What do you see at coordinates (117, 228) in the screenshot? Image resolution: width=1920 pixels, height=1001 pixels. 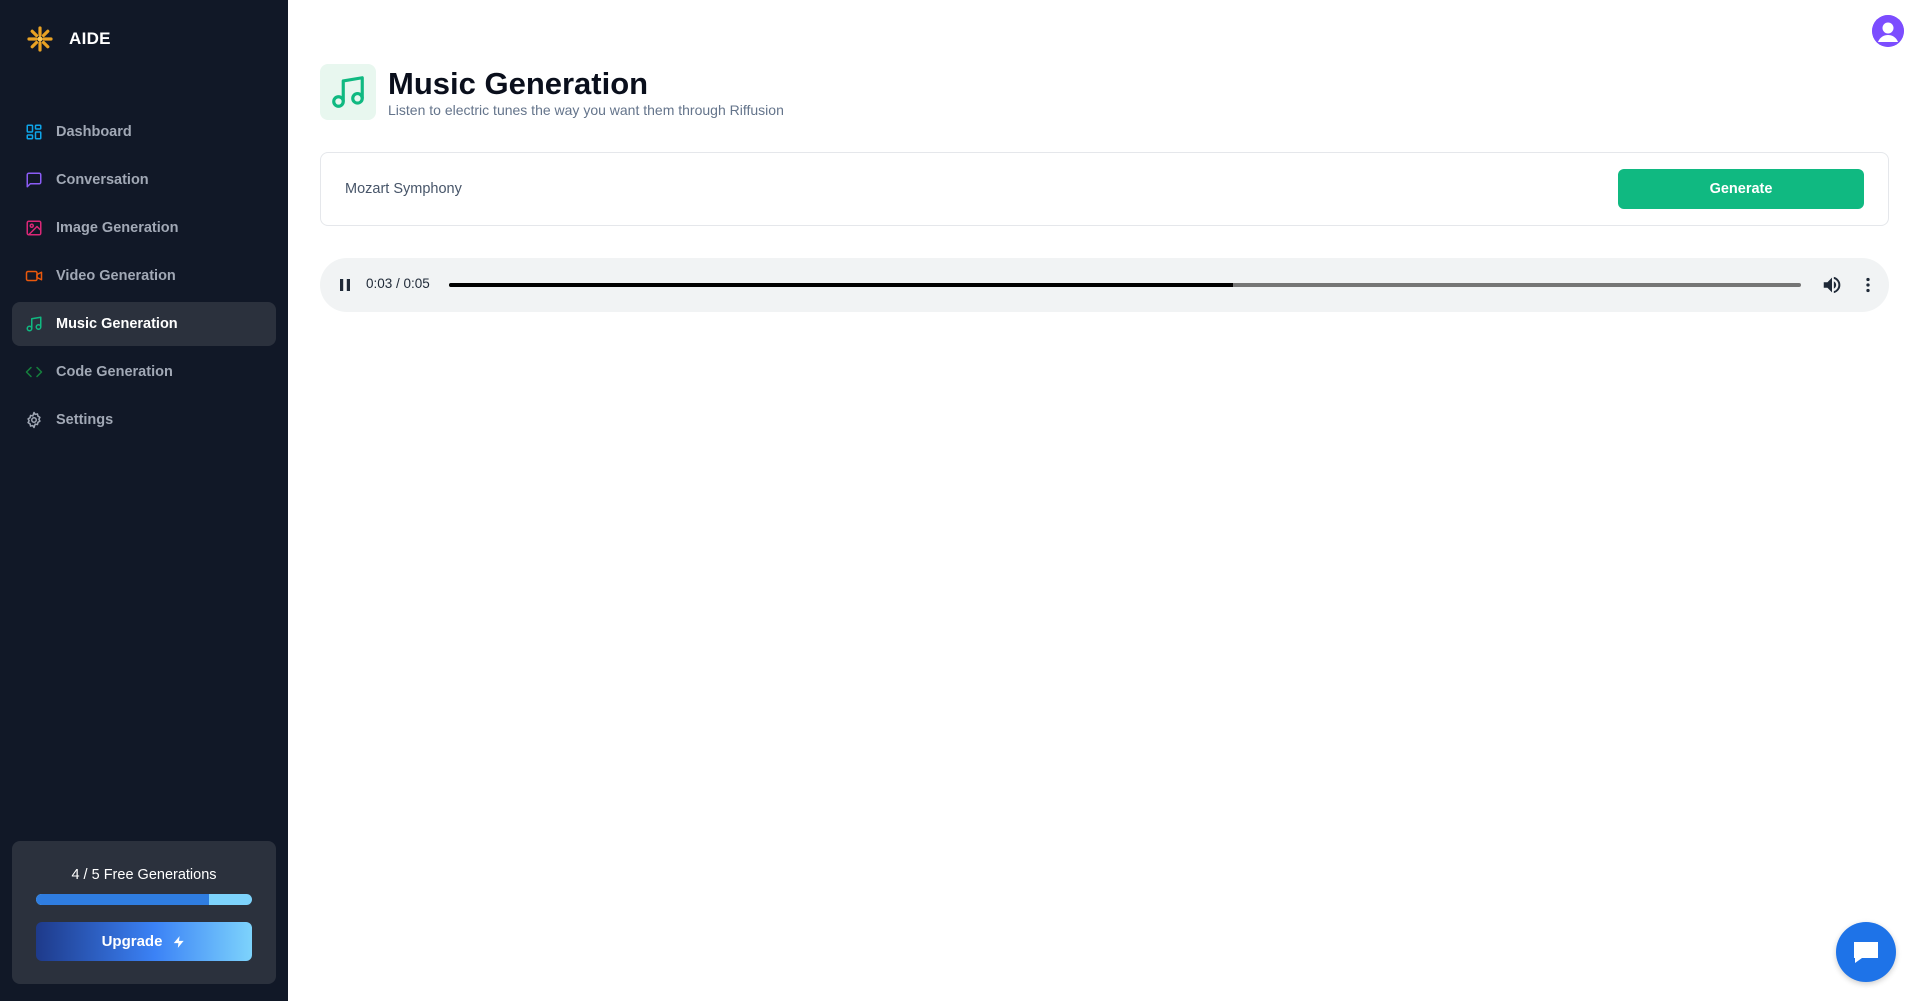 I see `sidebar-item-label: Image Generation` at bounding box center [117, 228].